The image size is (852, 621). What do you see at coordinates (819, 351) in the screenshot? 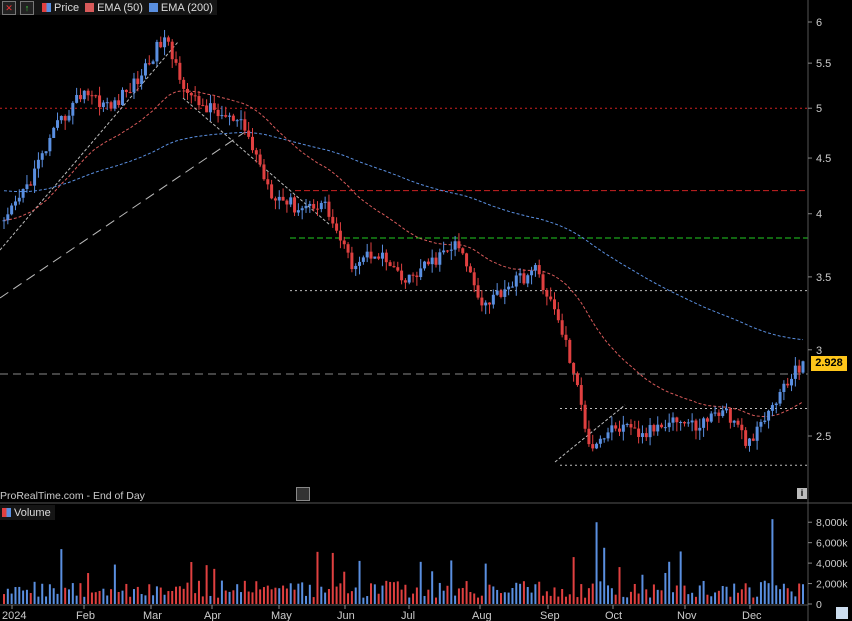
I see `y-tick-label: 3` at bounding box center [819, 351].